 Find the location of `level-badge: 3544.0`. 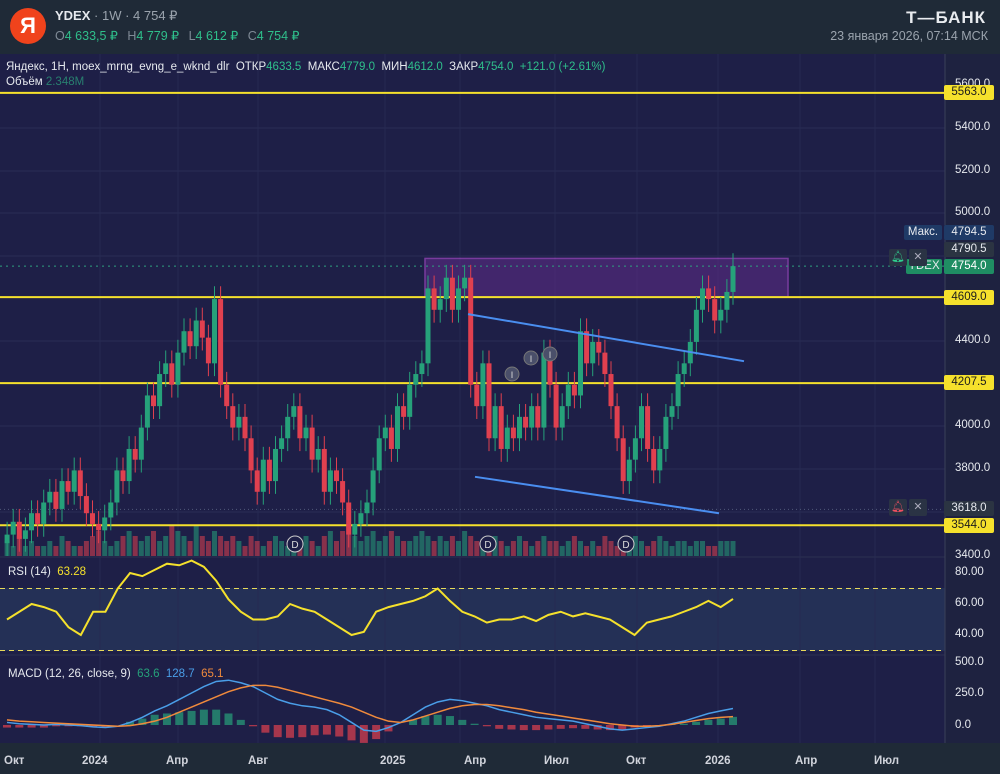

level-badge: 3544.0 is located at coordinates (969, 525).